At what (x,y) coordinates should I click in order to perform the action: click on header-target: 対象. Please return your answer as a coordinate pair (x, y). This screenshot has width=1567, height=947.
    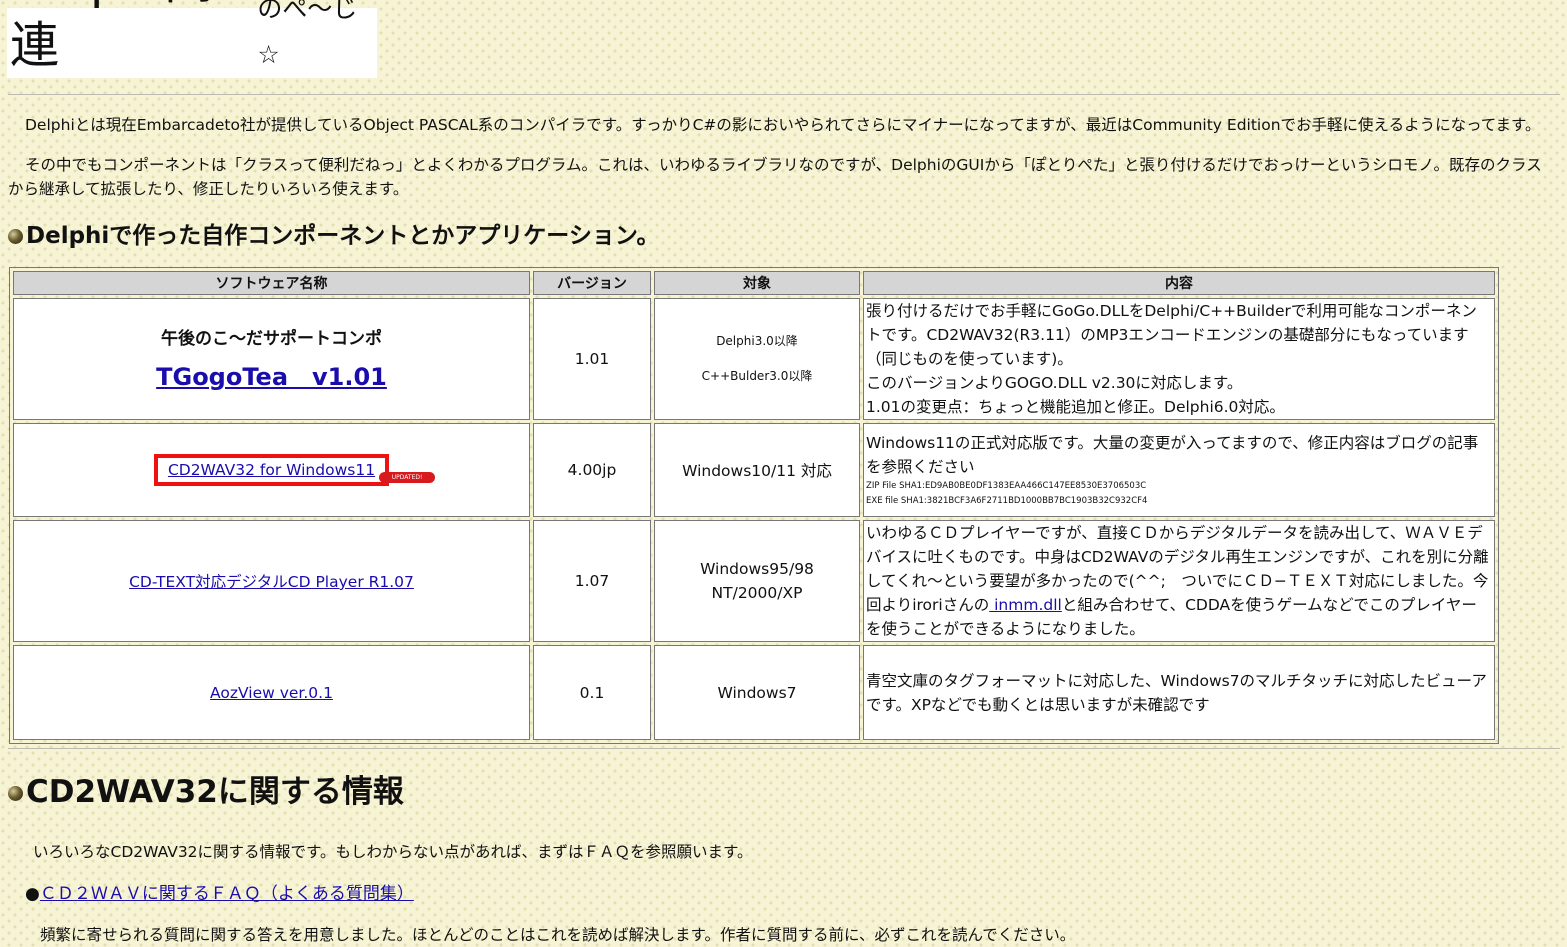
    Looking at the image, I should click on (757, 283).